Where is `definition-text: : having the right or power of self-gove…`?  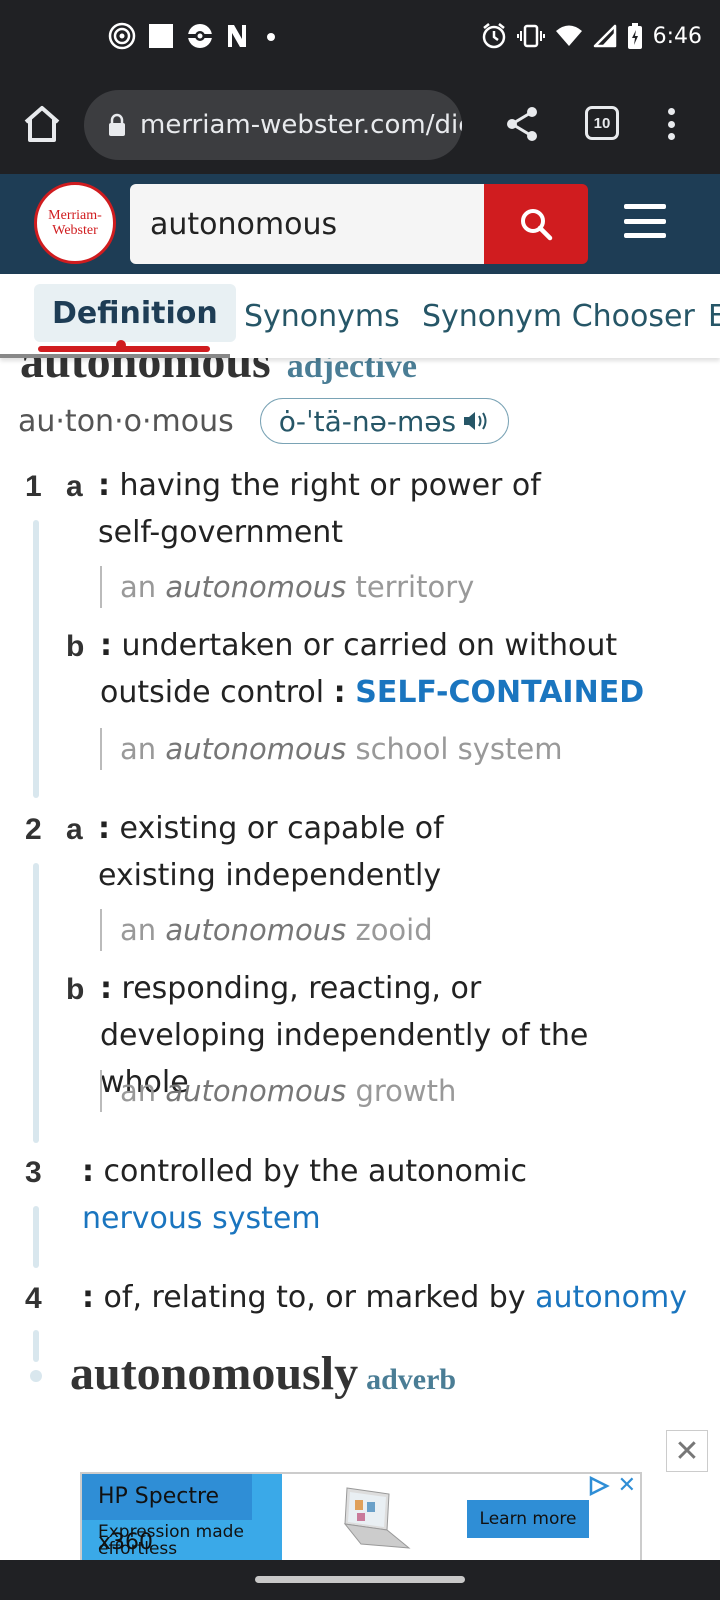 definition-text: : having the right or power of self-gove… is located at coordinates (319, 509).